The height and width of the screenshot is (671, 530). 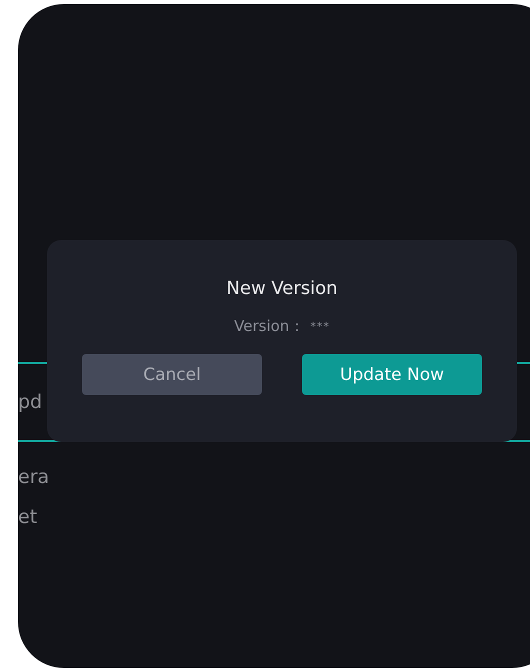 What do you see at coordinates (320, 326) in the screenshot?
I see `version-value: ***` at bounding box center [320, 326].